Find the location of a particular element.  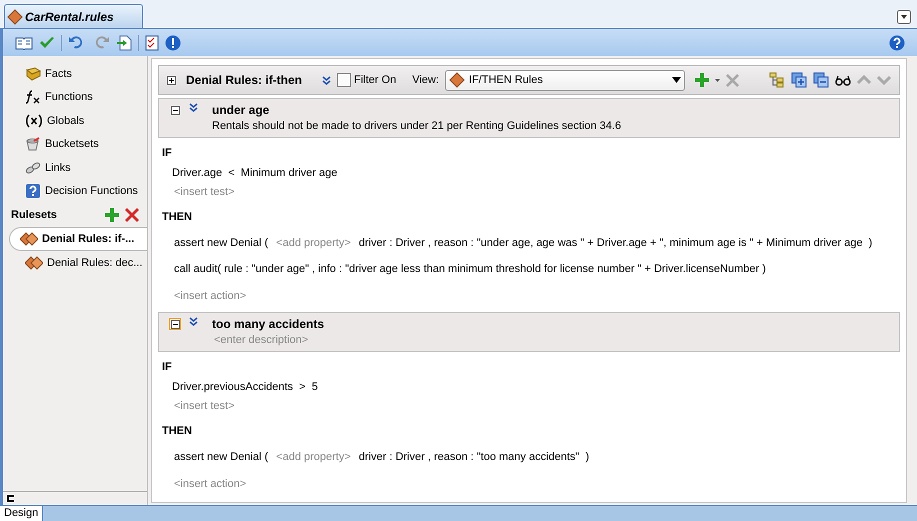

condition-text: Driver.previousAccidents > 5 is located at coordinates (240, 387).